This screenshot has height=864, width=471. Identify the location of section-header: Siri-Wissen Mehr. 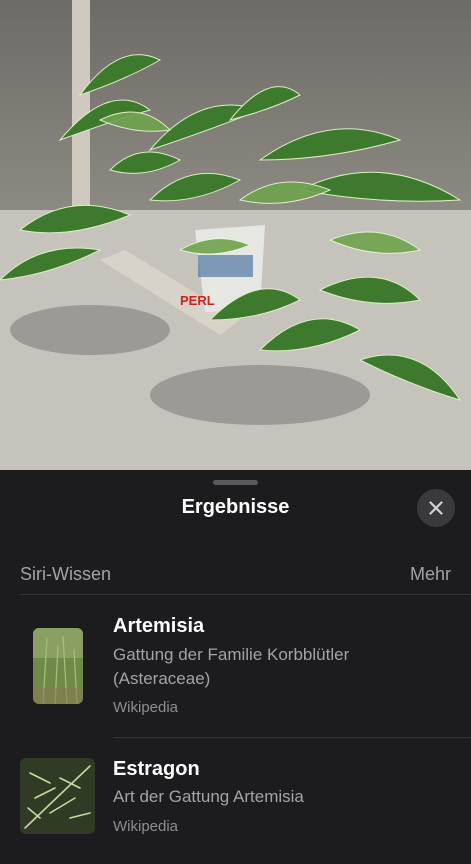
(235, 576).